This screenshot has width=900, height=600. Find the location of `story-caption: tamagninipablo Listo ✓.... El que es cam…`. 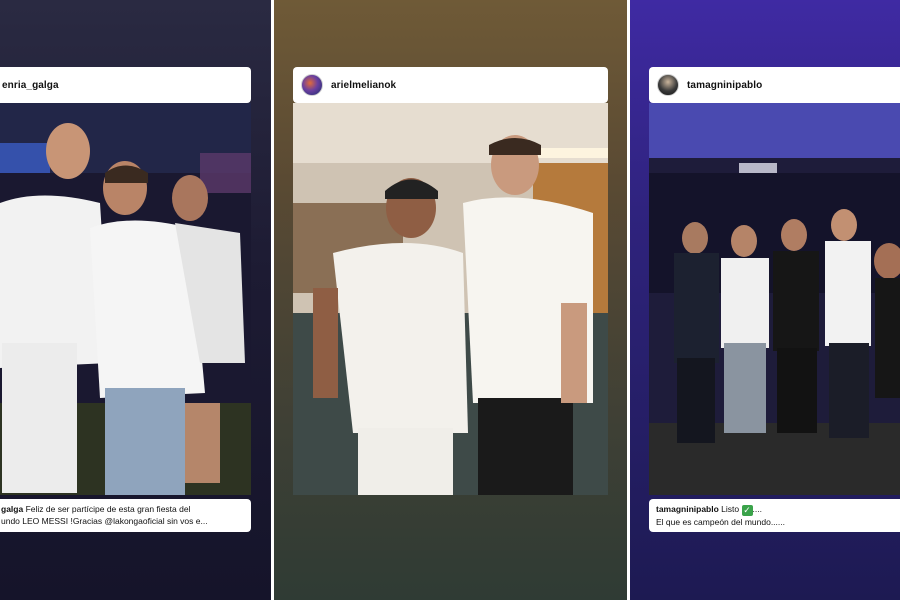

story-caption: tamagninipablo Listo ✓.... El que es cam… is located at coordinates (774, 515).